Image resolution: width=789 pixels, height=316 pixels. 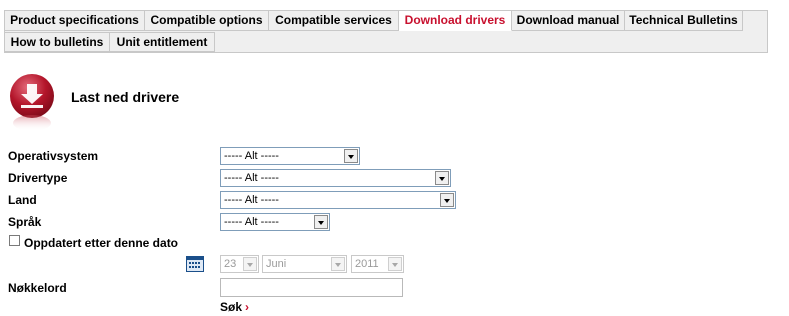 I want to click on updated-after-label: Oppdatert etter denne dato, so click(x=101, y=243).